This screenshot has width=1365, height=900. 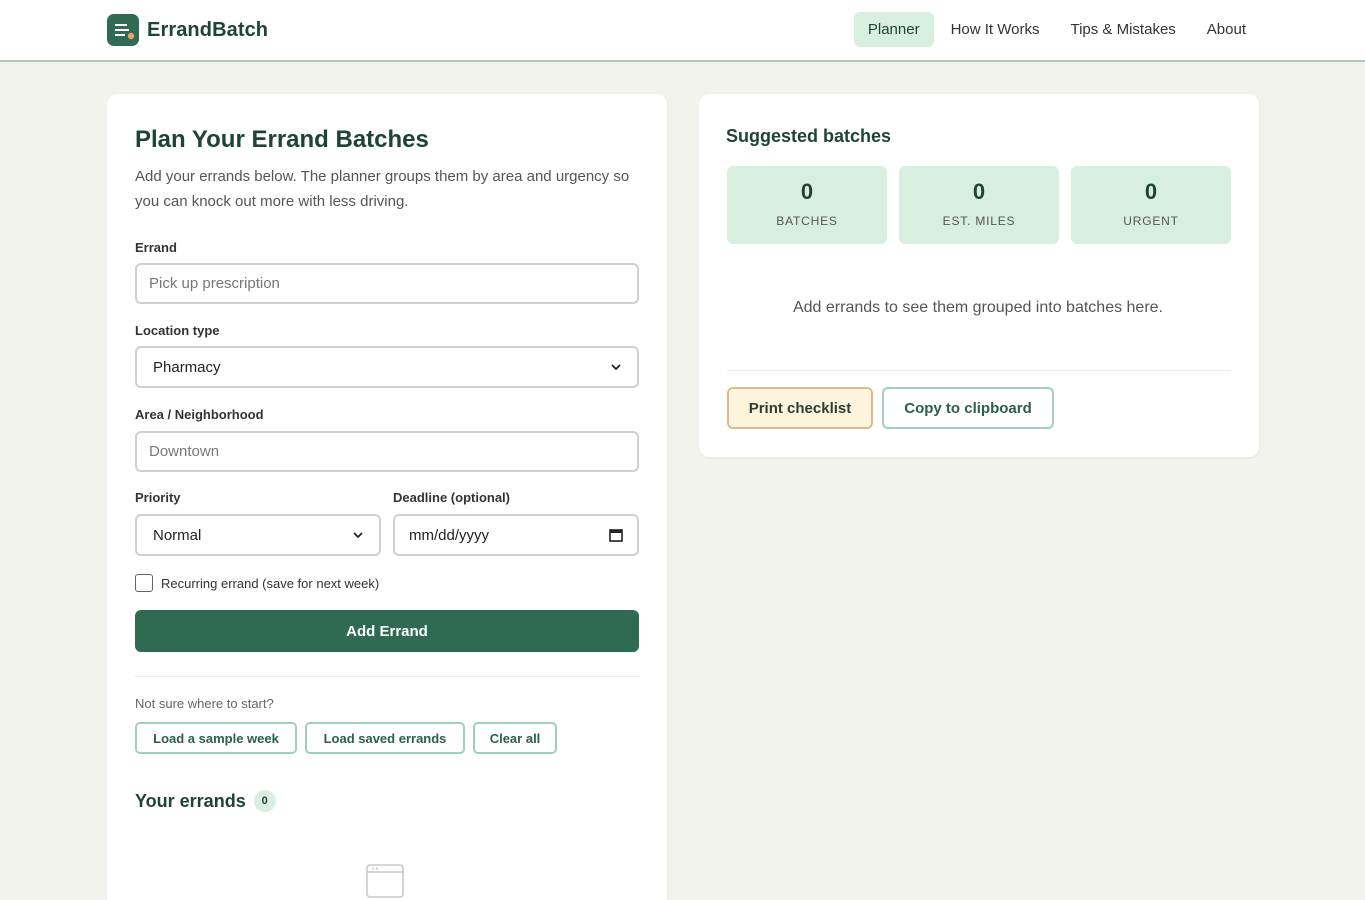 What do you see at coordinates (387, 283) in the screenshot?
I see `errand-input: Pick up prescription` at bounding box center [387, 283].